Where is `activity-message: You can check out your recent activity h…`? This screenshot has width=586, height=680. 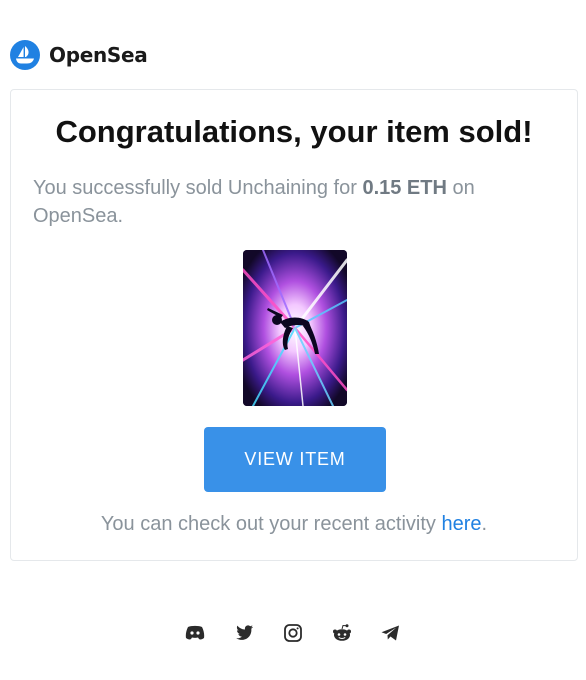 activity-message: You can check out your recent activity h… is located at coordinates (294, 524).